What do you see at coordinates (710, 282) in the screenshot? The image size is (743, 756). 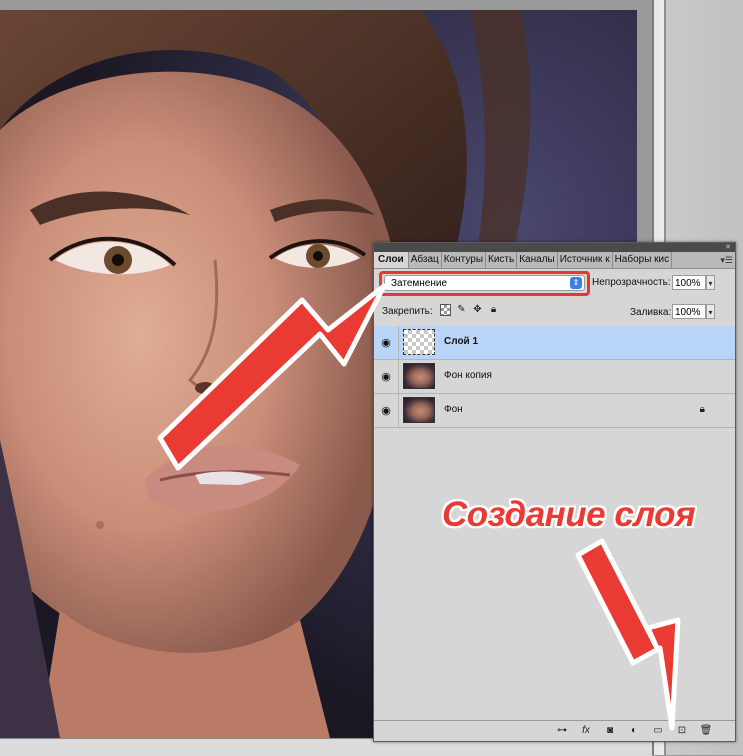 I see `opacity-dropdown-icon: ▾` at bounding box center [710, 282].